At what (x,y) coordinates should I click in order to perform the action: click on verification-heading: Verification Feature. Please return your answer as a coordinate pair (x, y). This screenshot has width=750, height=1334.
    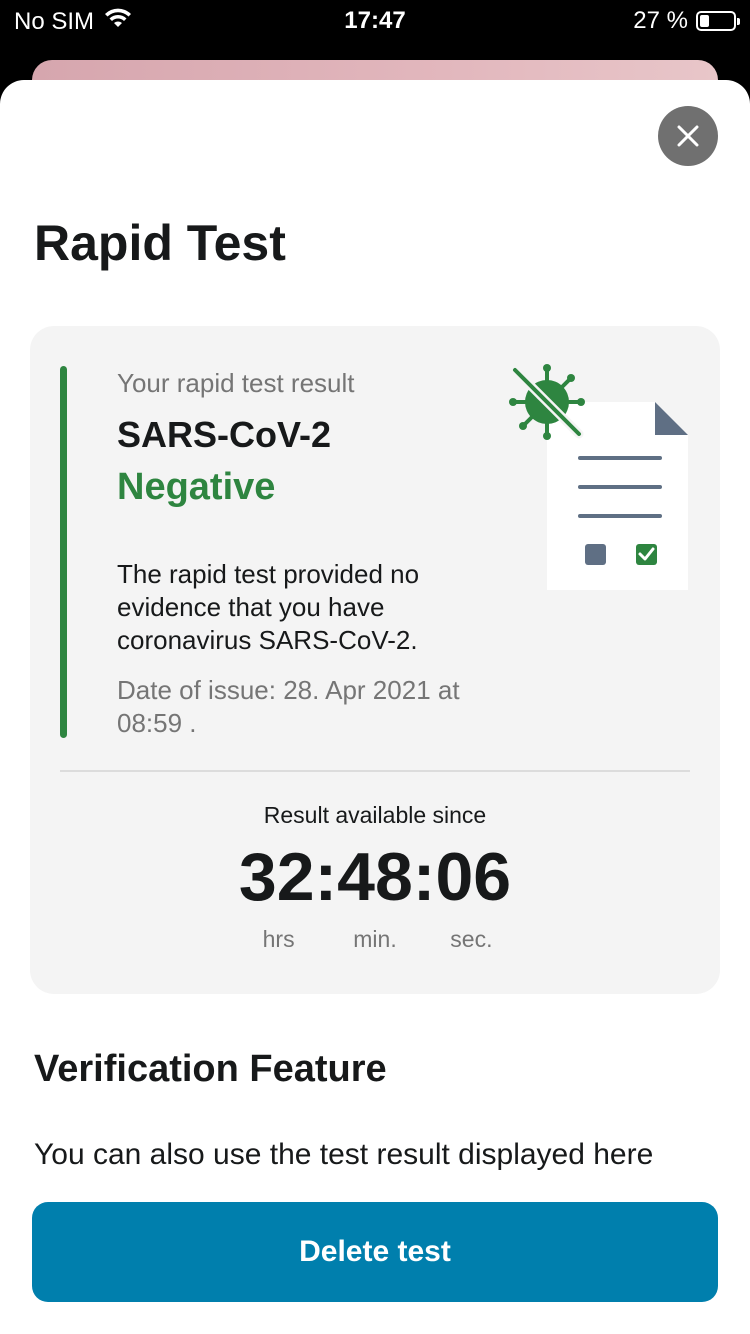
    Looking at the image, I should click on (210, 1069).